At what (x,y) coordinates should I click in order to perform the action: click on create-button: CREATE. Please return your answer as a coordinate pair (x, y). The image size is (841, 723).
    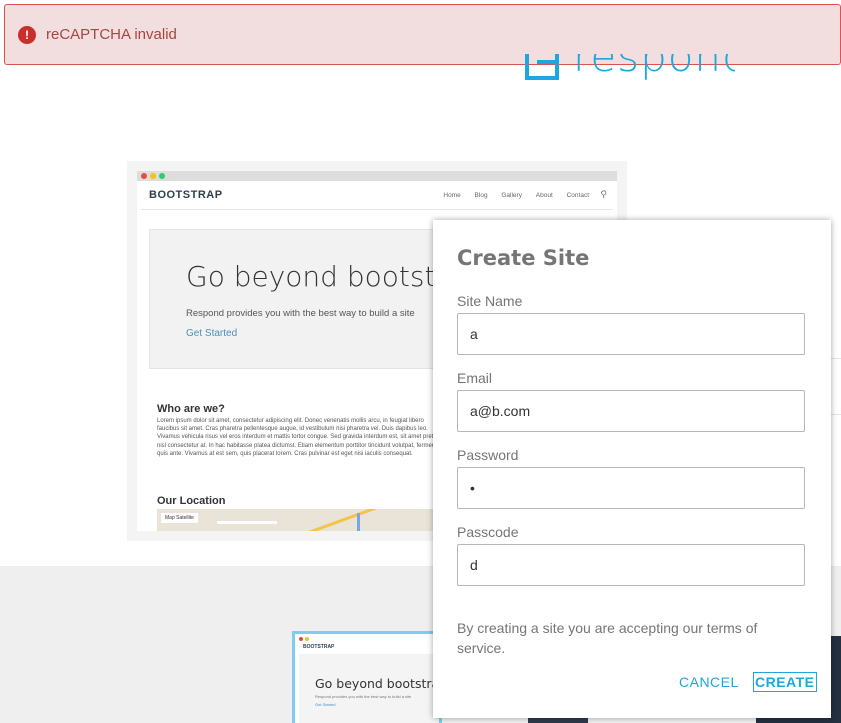
    Looking at the image, I should click on (785, 682).